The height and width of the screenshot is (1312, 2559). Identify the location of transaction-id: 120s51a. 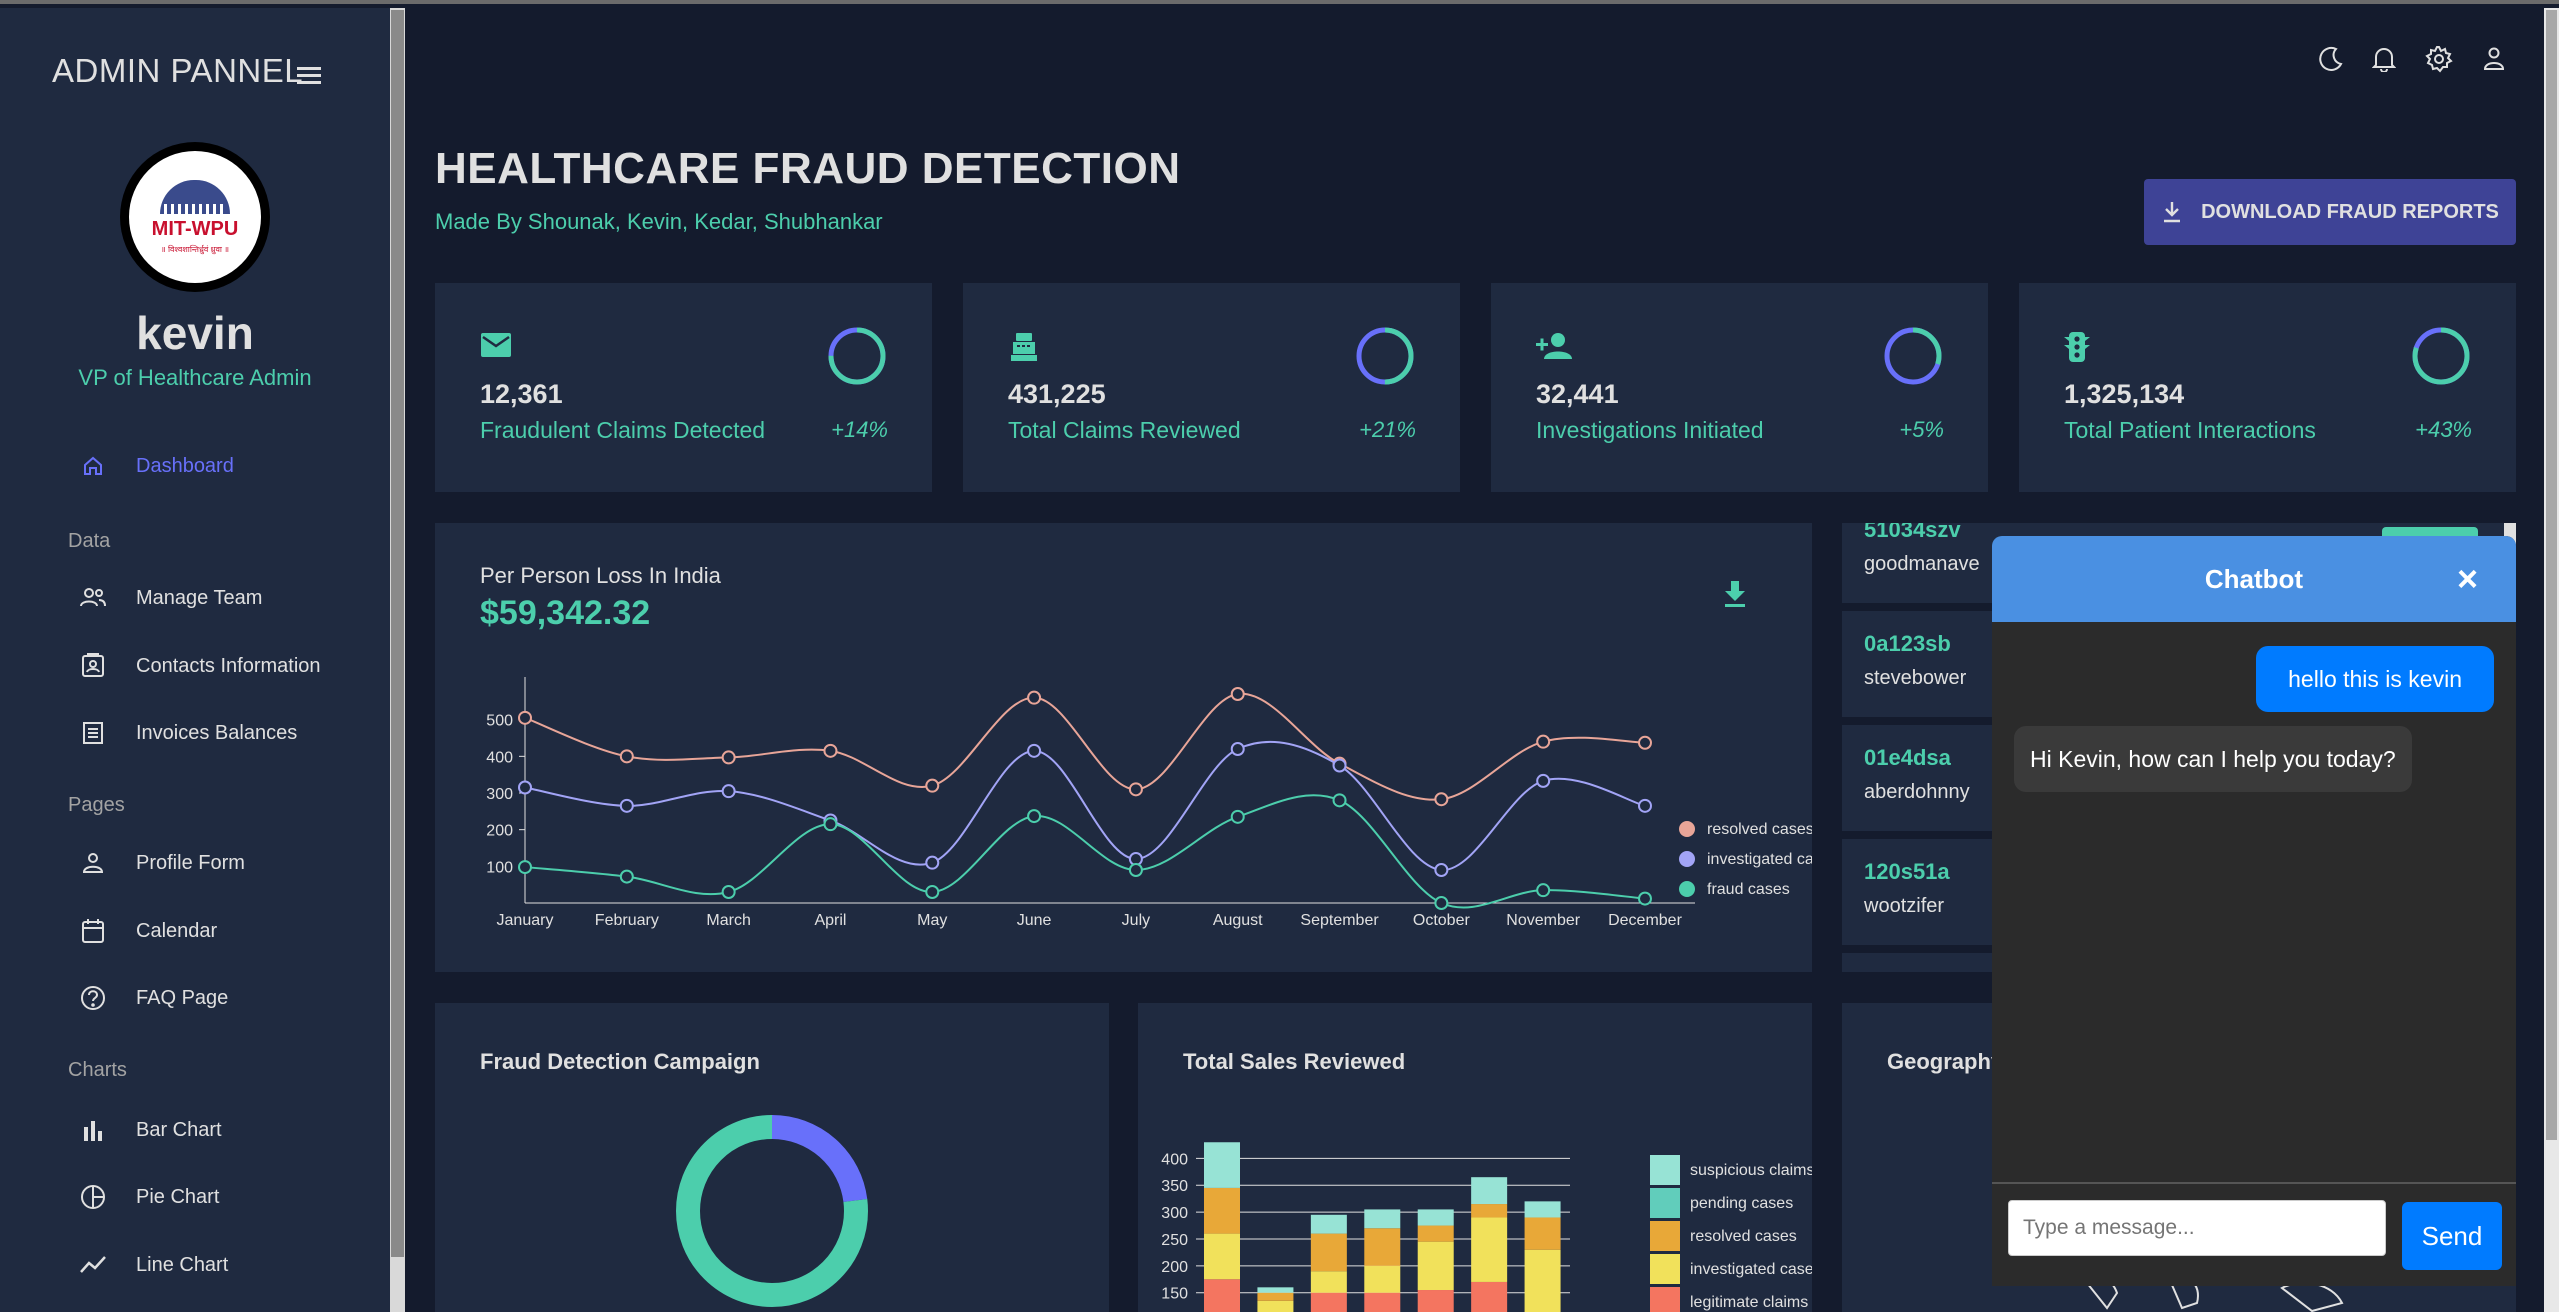
(1907, 871).